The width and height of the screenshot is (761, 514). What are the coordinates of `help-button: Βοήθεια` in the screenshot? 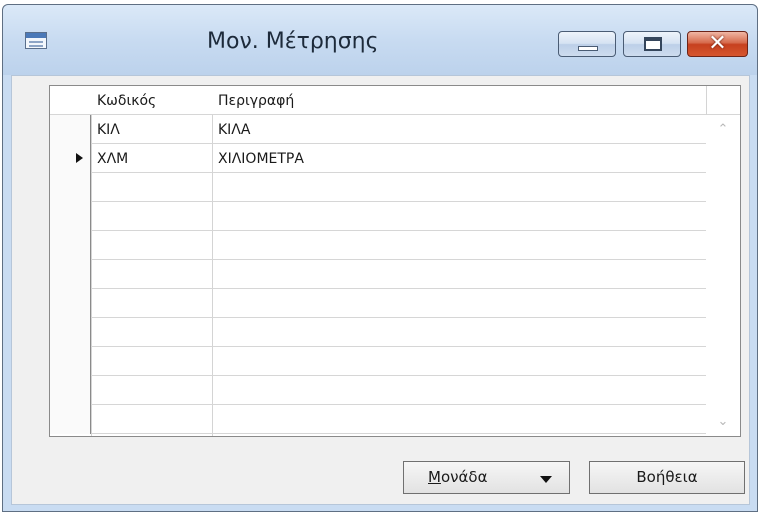 It's located at (667, 477).